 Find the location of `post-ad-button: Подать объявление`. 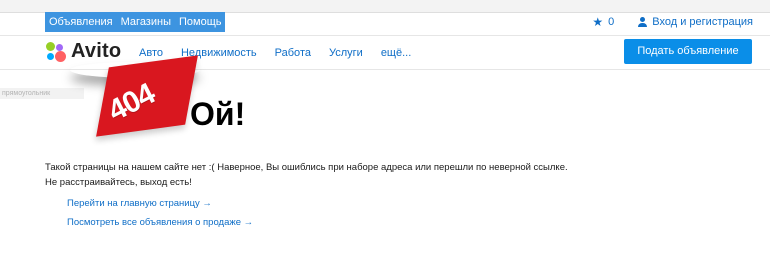

post-ad-button: Подать объявление is located at coordinates (688, 51).